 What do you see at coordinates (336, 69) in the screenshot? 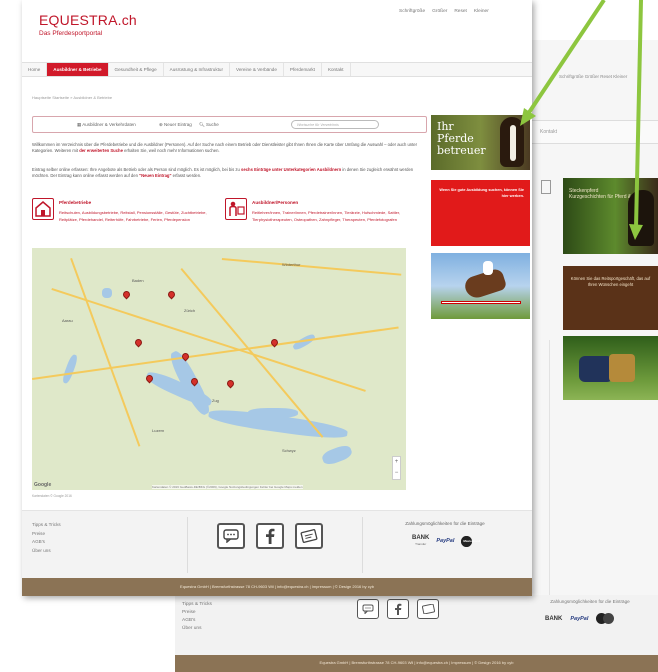
I see `nav-kontakt: Kontakt` at bounding box center [336, 69].